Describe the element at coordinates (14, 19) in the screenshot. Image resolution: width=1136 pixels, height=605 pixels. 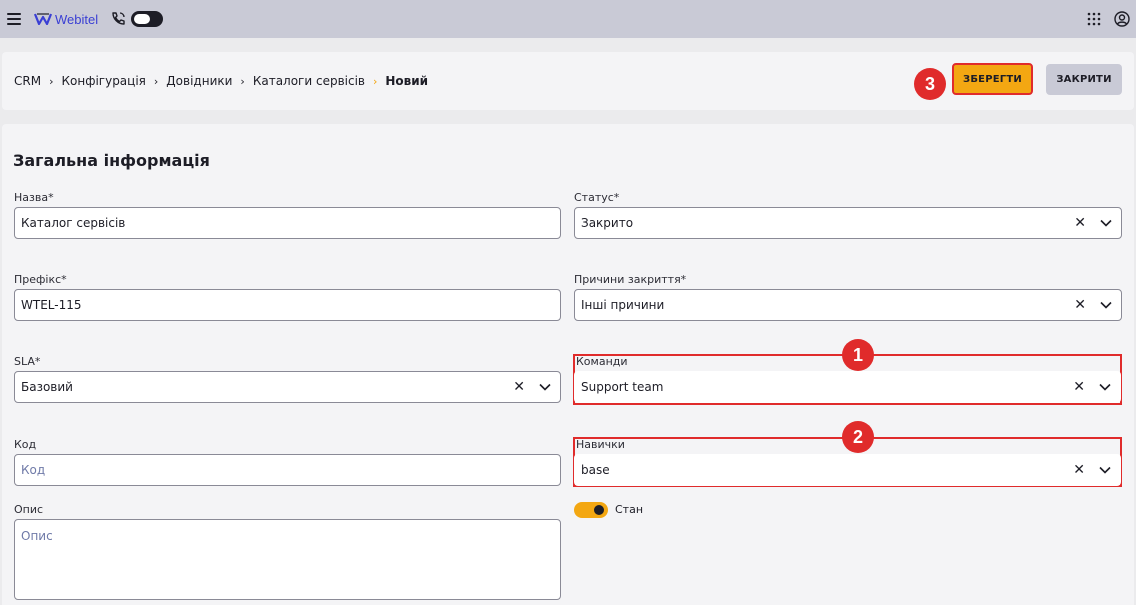
I see `menu-icon` at that location.